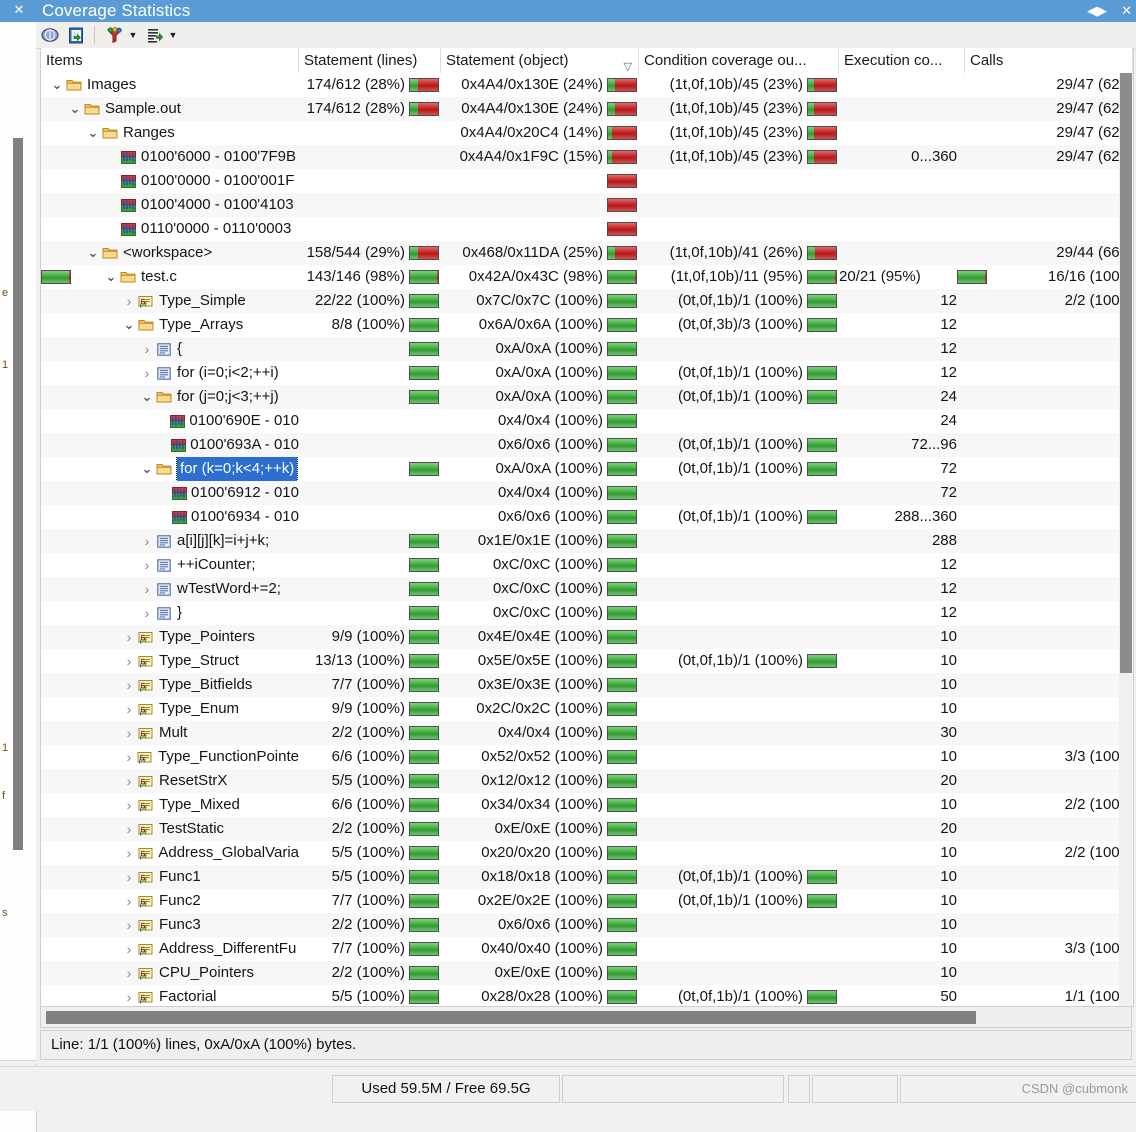 The height and width of the screenshot is (1132, 1136). I want to click on close-icon: ✕, so click(1126, 11).